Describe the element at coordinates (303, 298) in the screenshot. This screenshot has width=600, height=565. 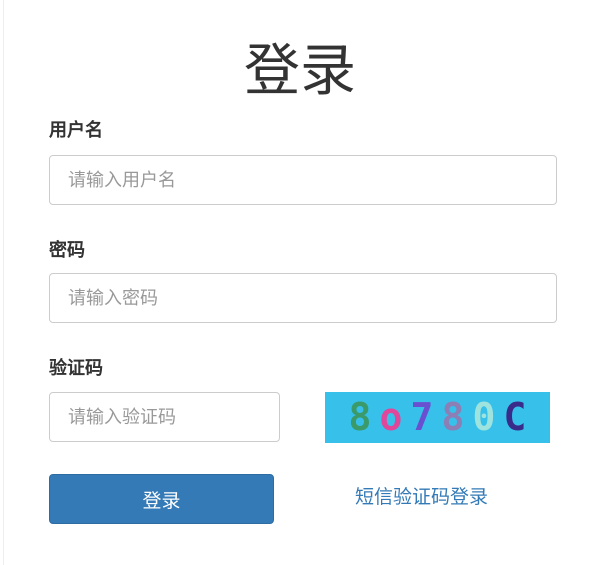
I see `password-input` at that location.